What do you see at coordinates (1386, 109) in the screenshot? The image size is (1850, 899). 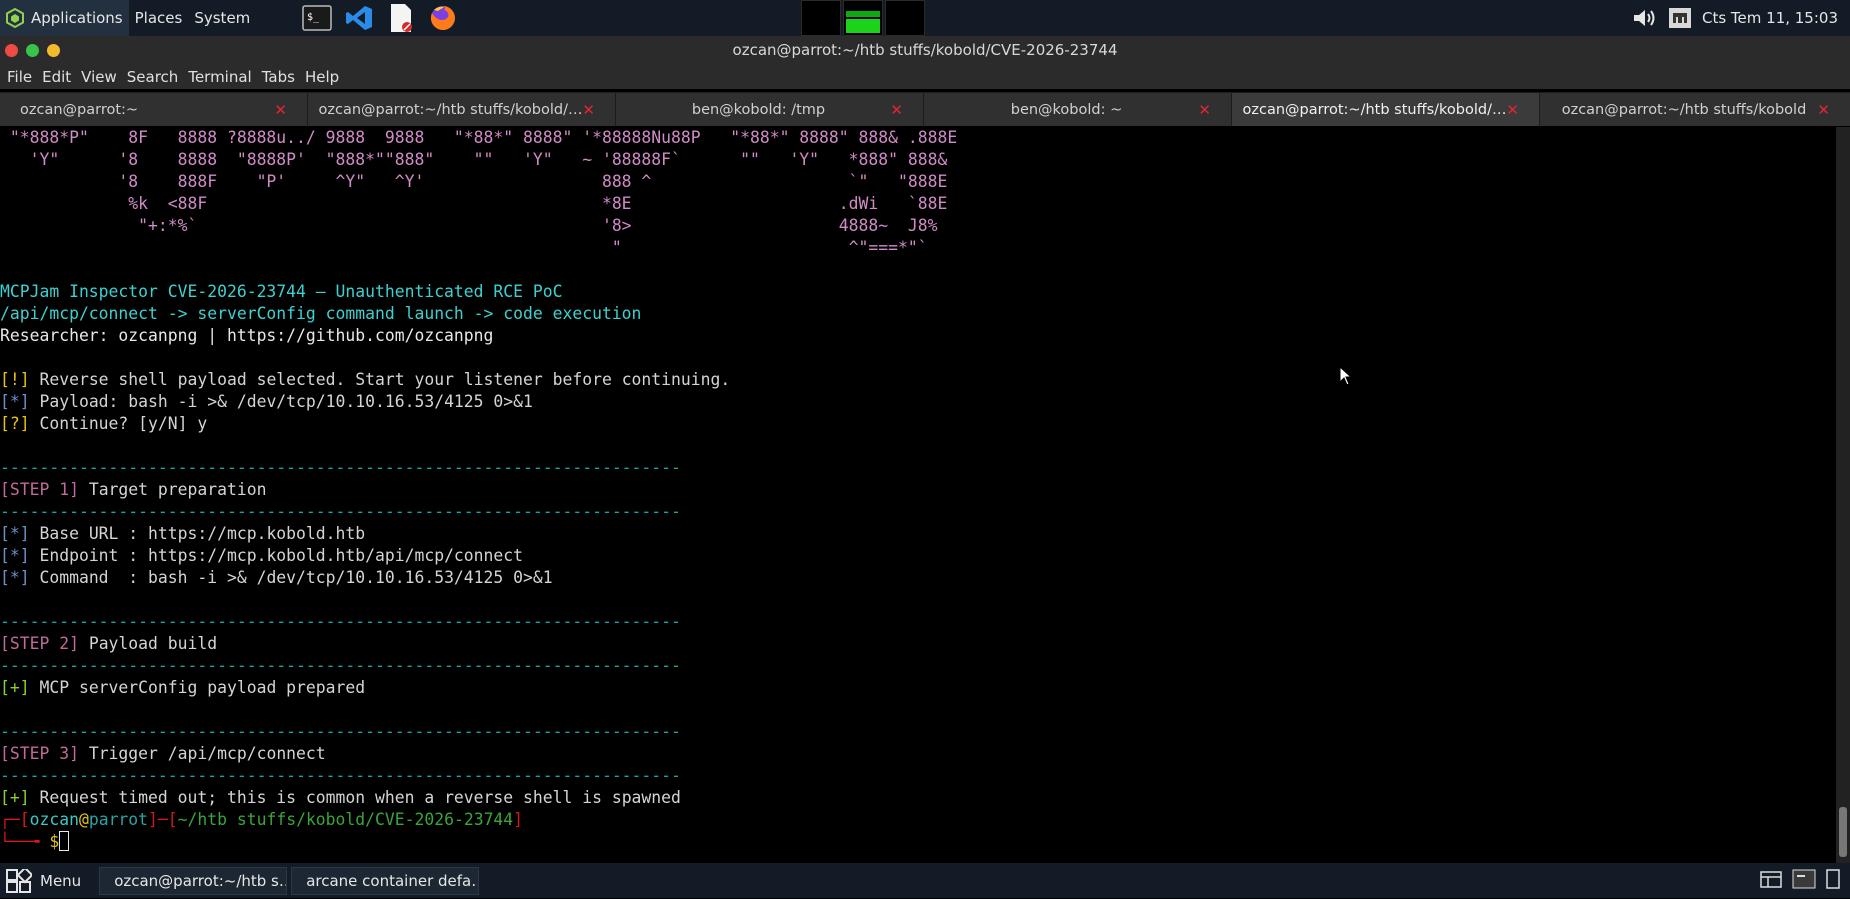 I see `tab-5-active: ozcan@parrot:~/htb stuffs/kobold/… ✕` at bounding box center [1386, 109].